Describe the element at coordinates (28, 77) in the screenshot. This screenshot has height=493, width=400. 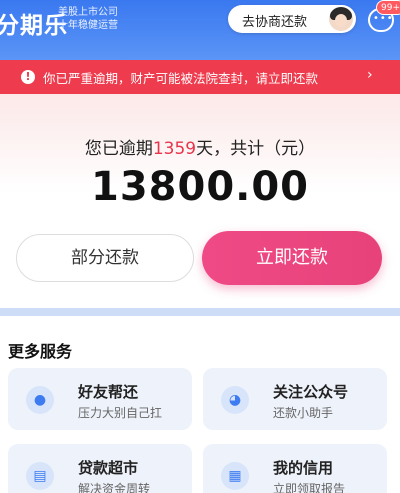
I see `warning-icon: !` at that location.